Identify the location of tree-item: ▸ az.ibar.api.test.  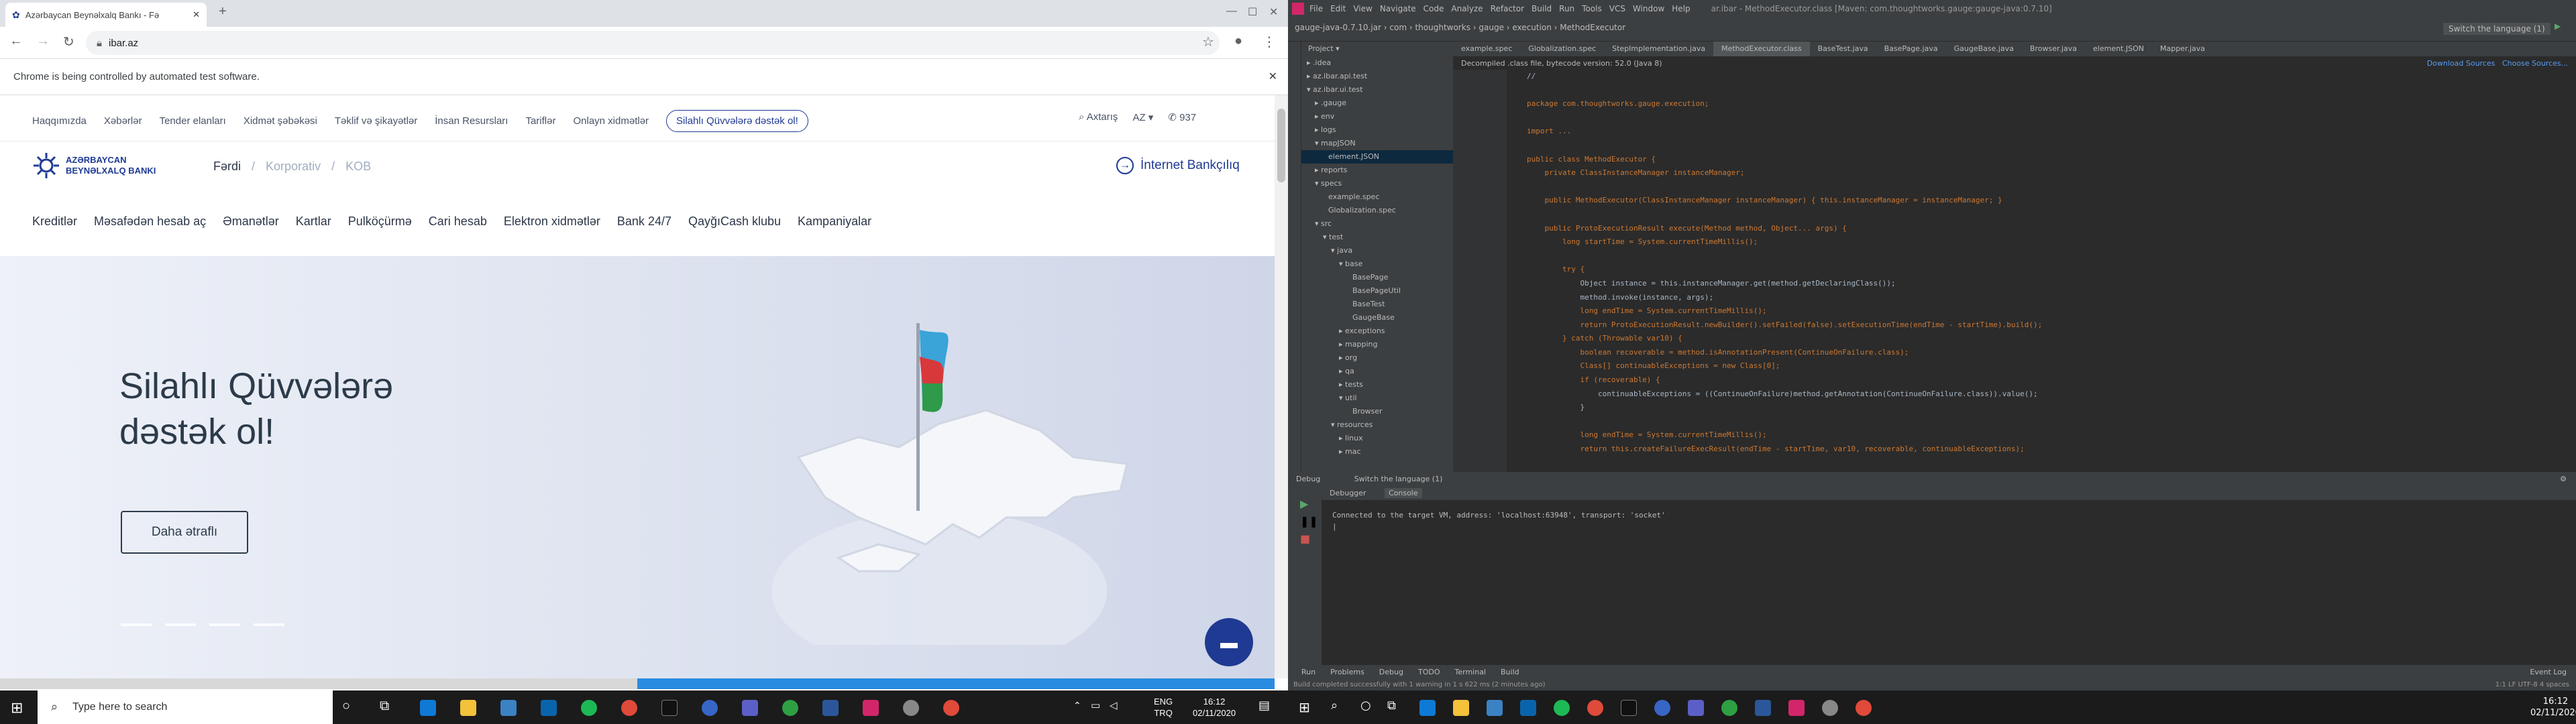
(1377, 76).